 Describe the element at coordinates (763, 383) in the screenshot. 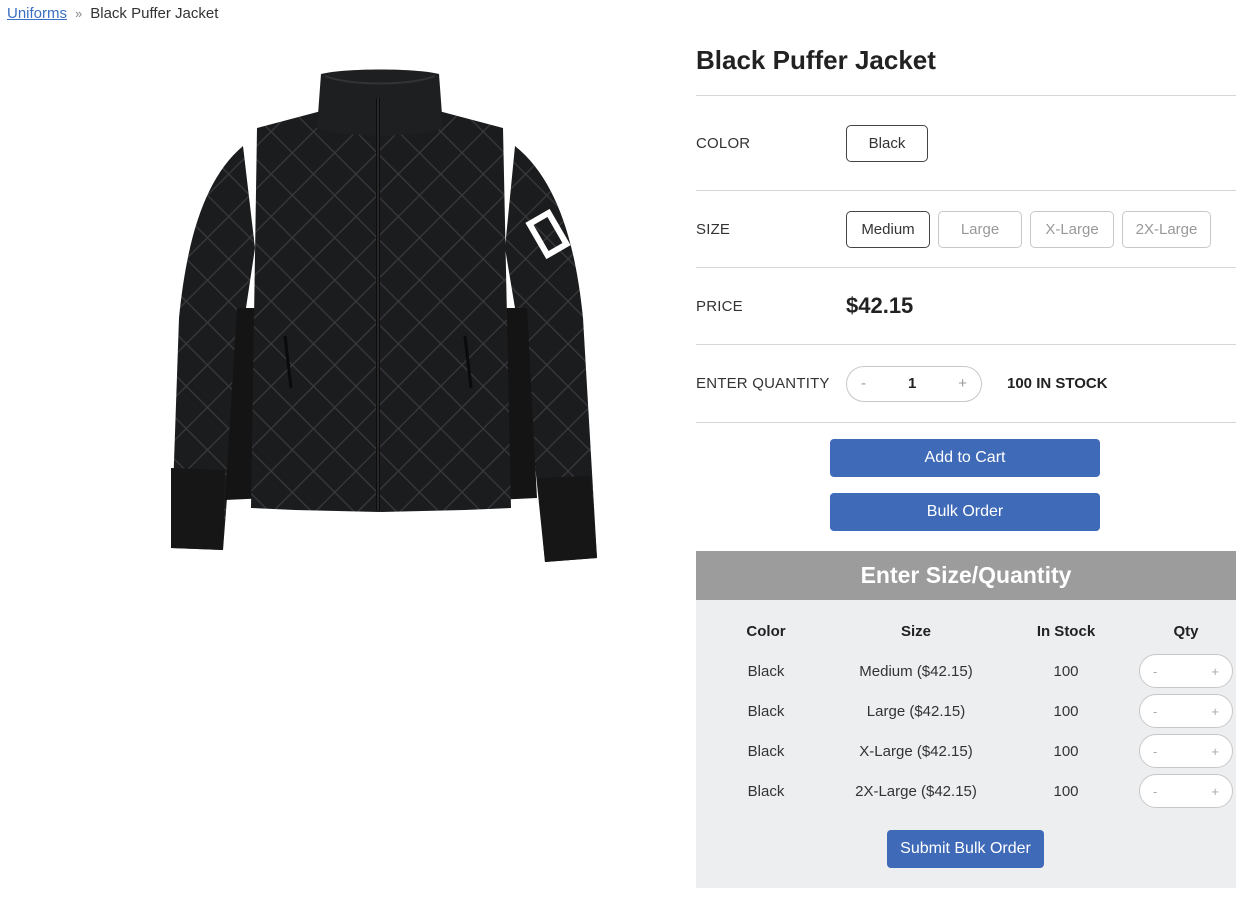

I see `quantity-label: ENTER QUANTITY` at that location.